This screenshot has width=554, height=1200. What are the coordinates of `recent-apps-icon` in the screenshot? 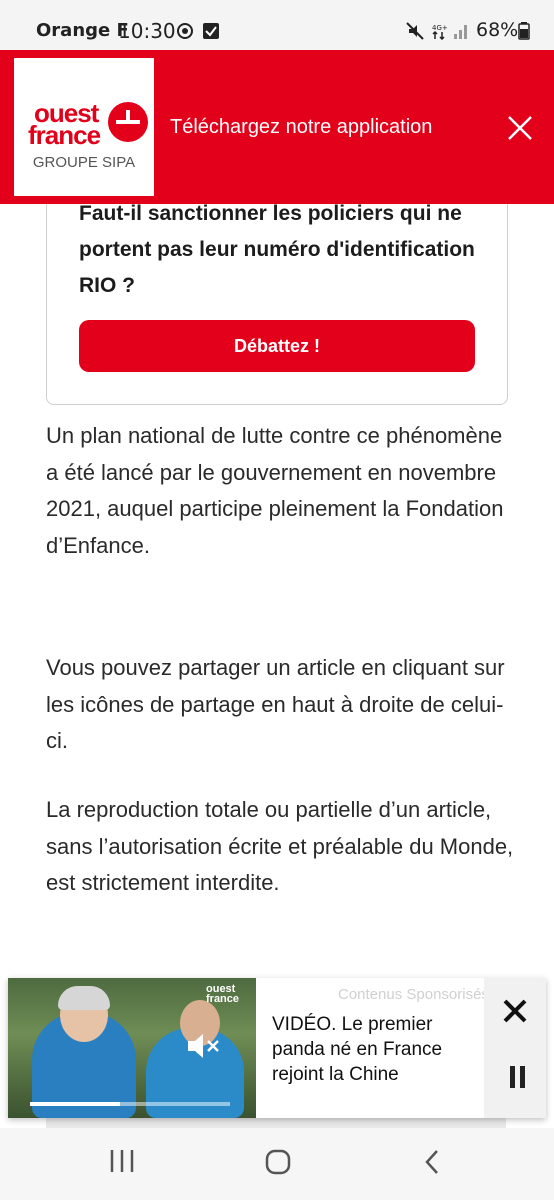 It's located at (122, 1161).